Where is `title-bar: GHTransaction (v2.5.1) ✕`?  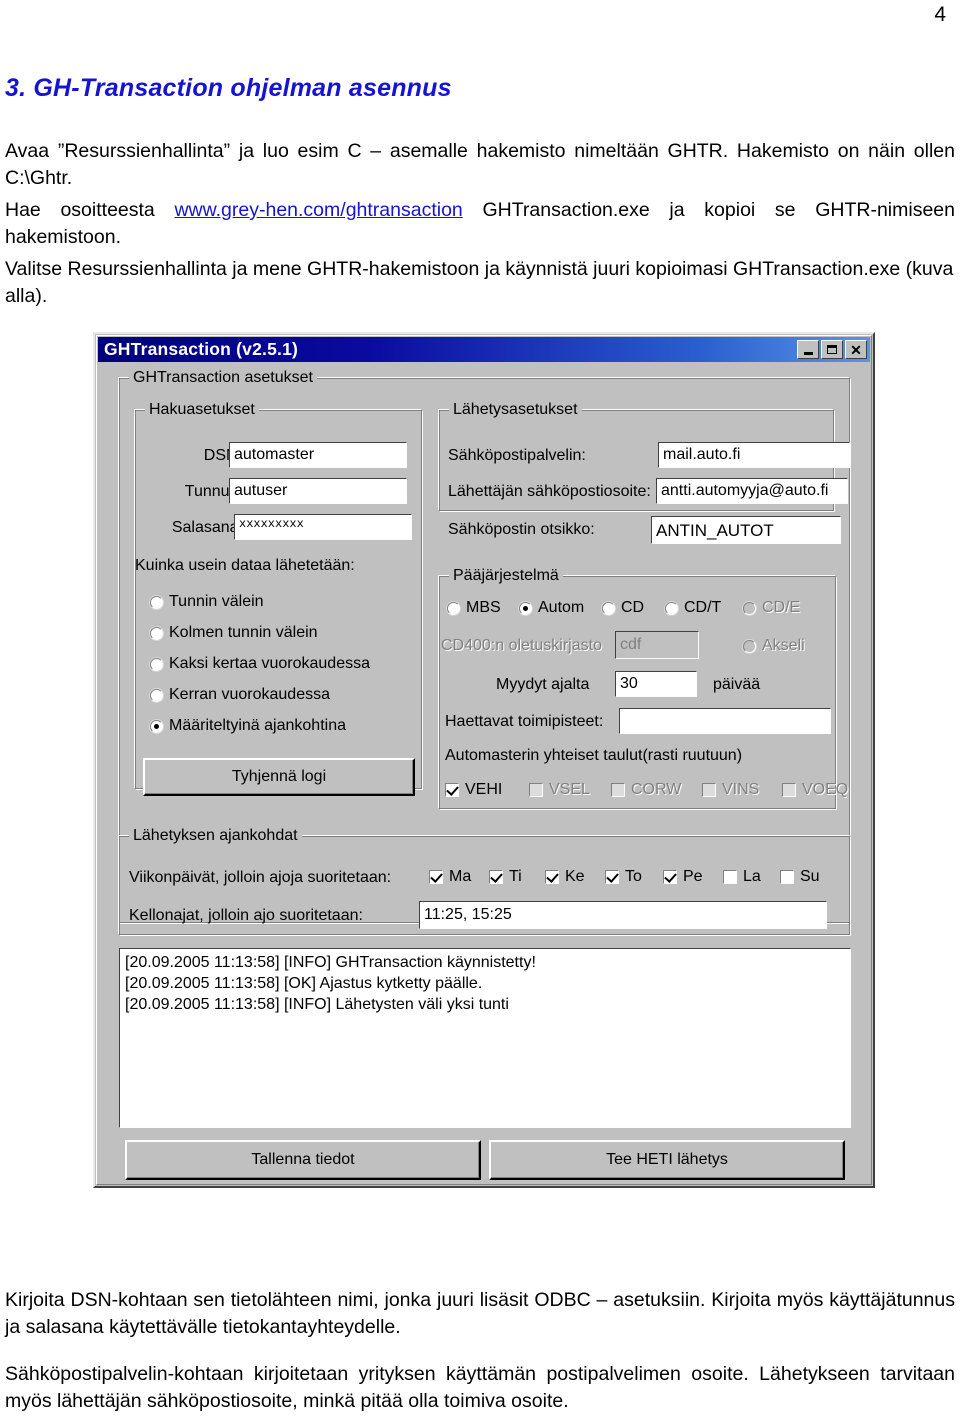 title-bar: GHTransaction (v2.5.1) ✕ is located at coordinates (484, 349).